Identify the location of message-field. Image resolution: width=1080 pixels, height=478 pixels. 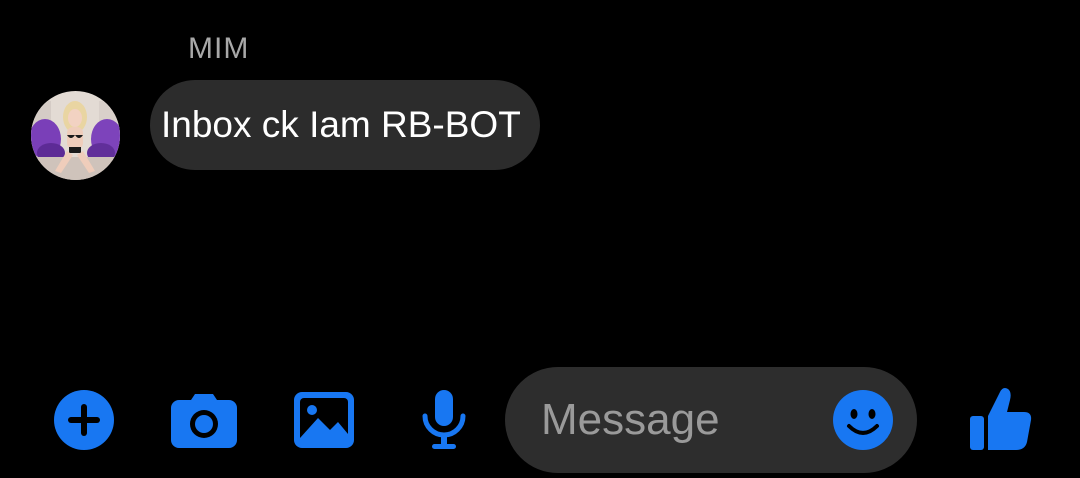
(711, 420).